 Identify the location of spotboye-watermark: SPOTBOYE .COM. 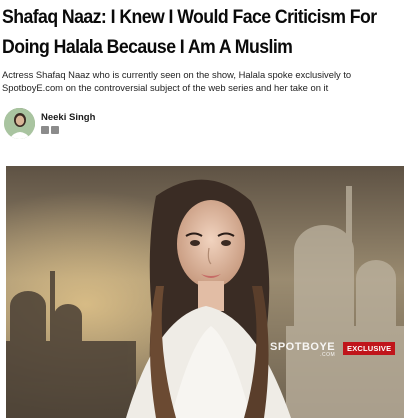
(302, 349).